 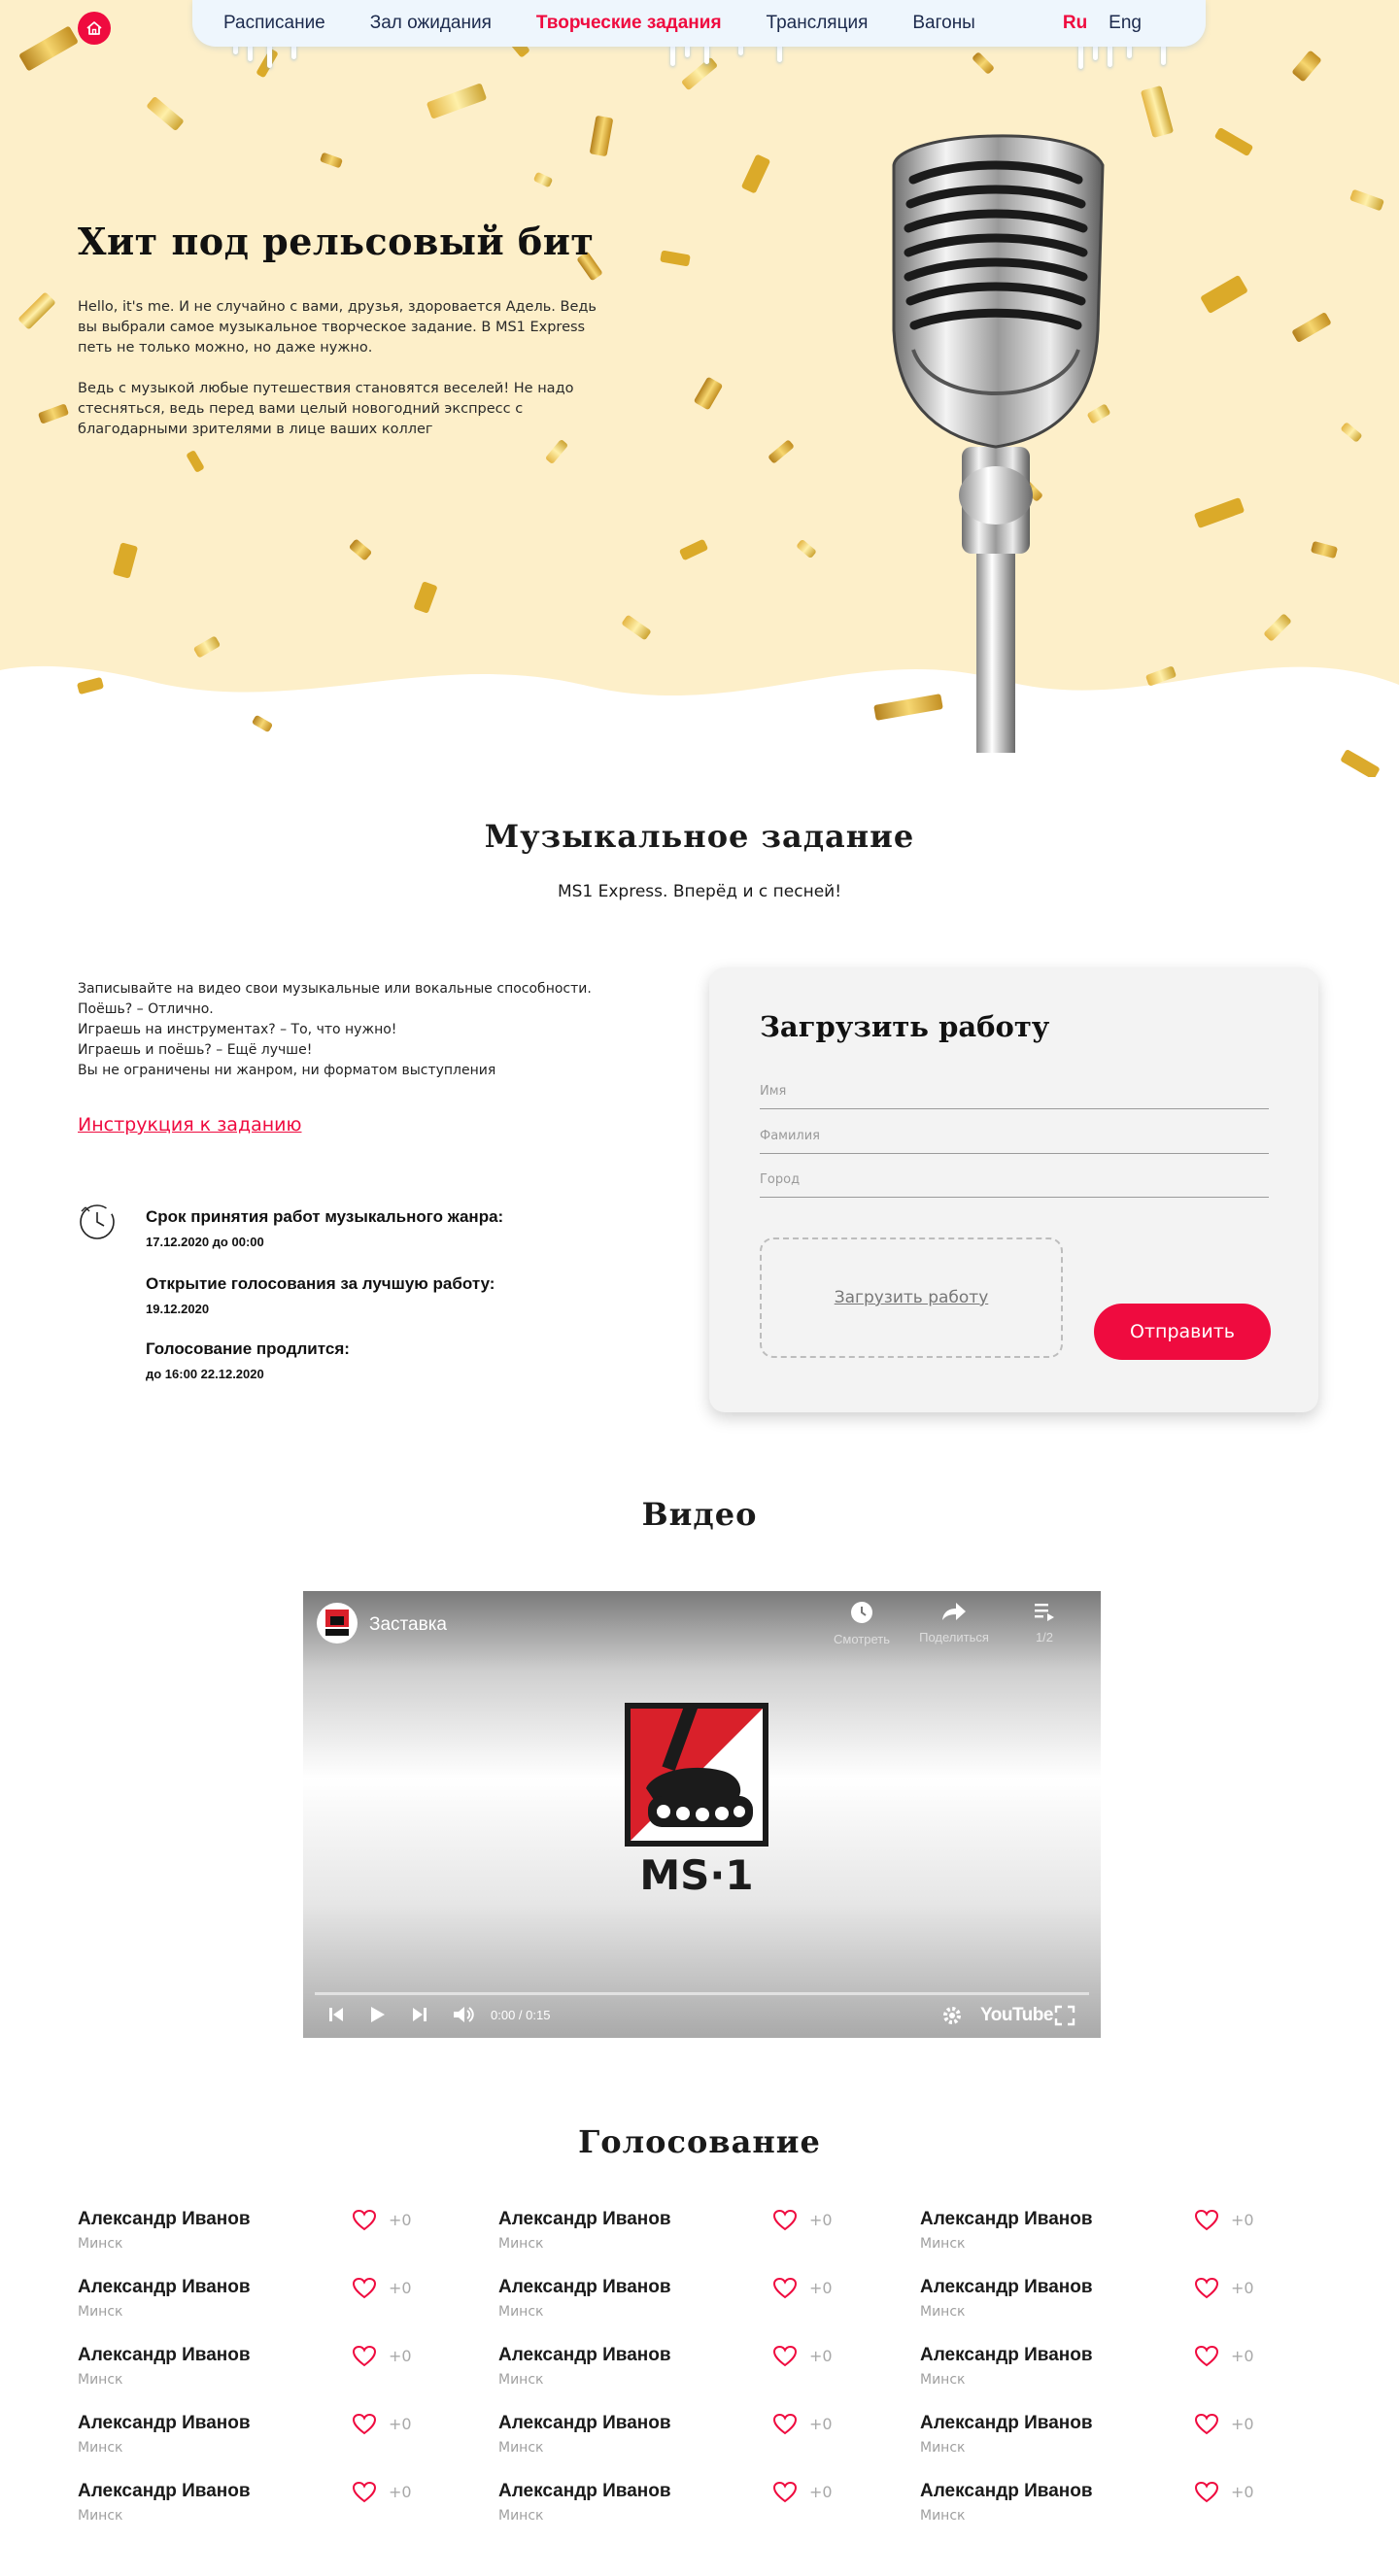 What do you see at coordinates (818, 23) in the screenshot?
I see `nav-item-broadcast: Трансляция` at bounding box center [818, 23].